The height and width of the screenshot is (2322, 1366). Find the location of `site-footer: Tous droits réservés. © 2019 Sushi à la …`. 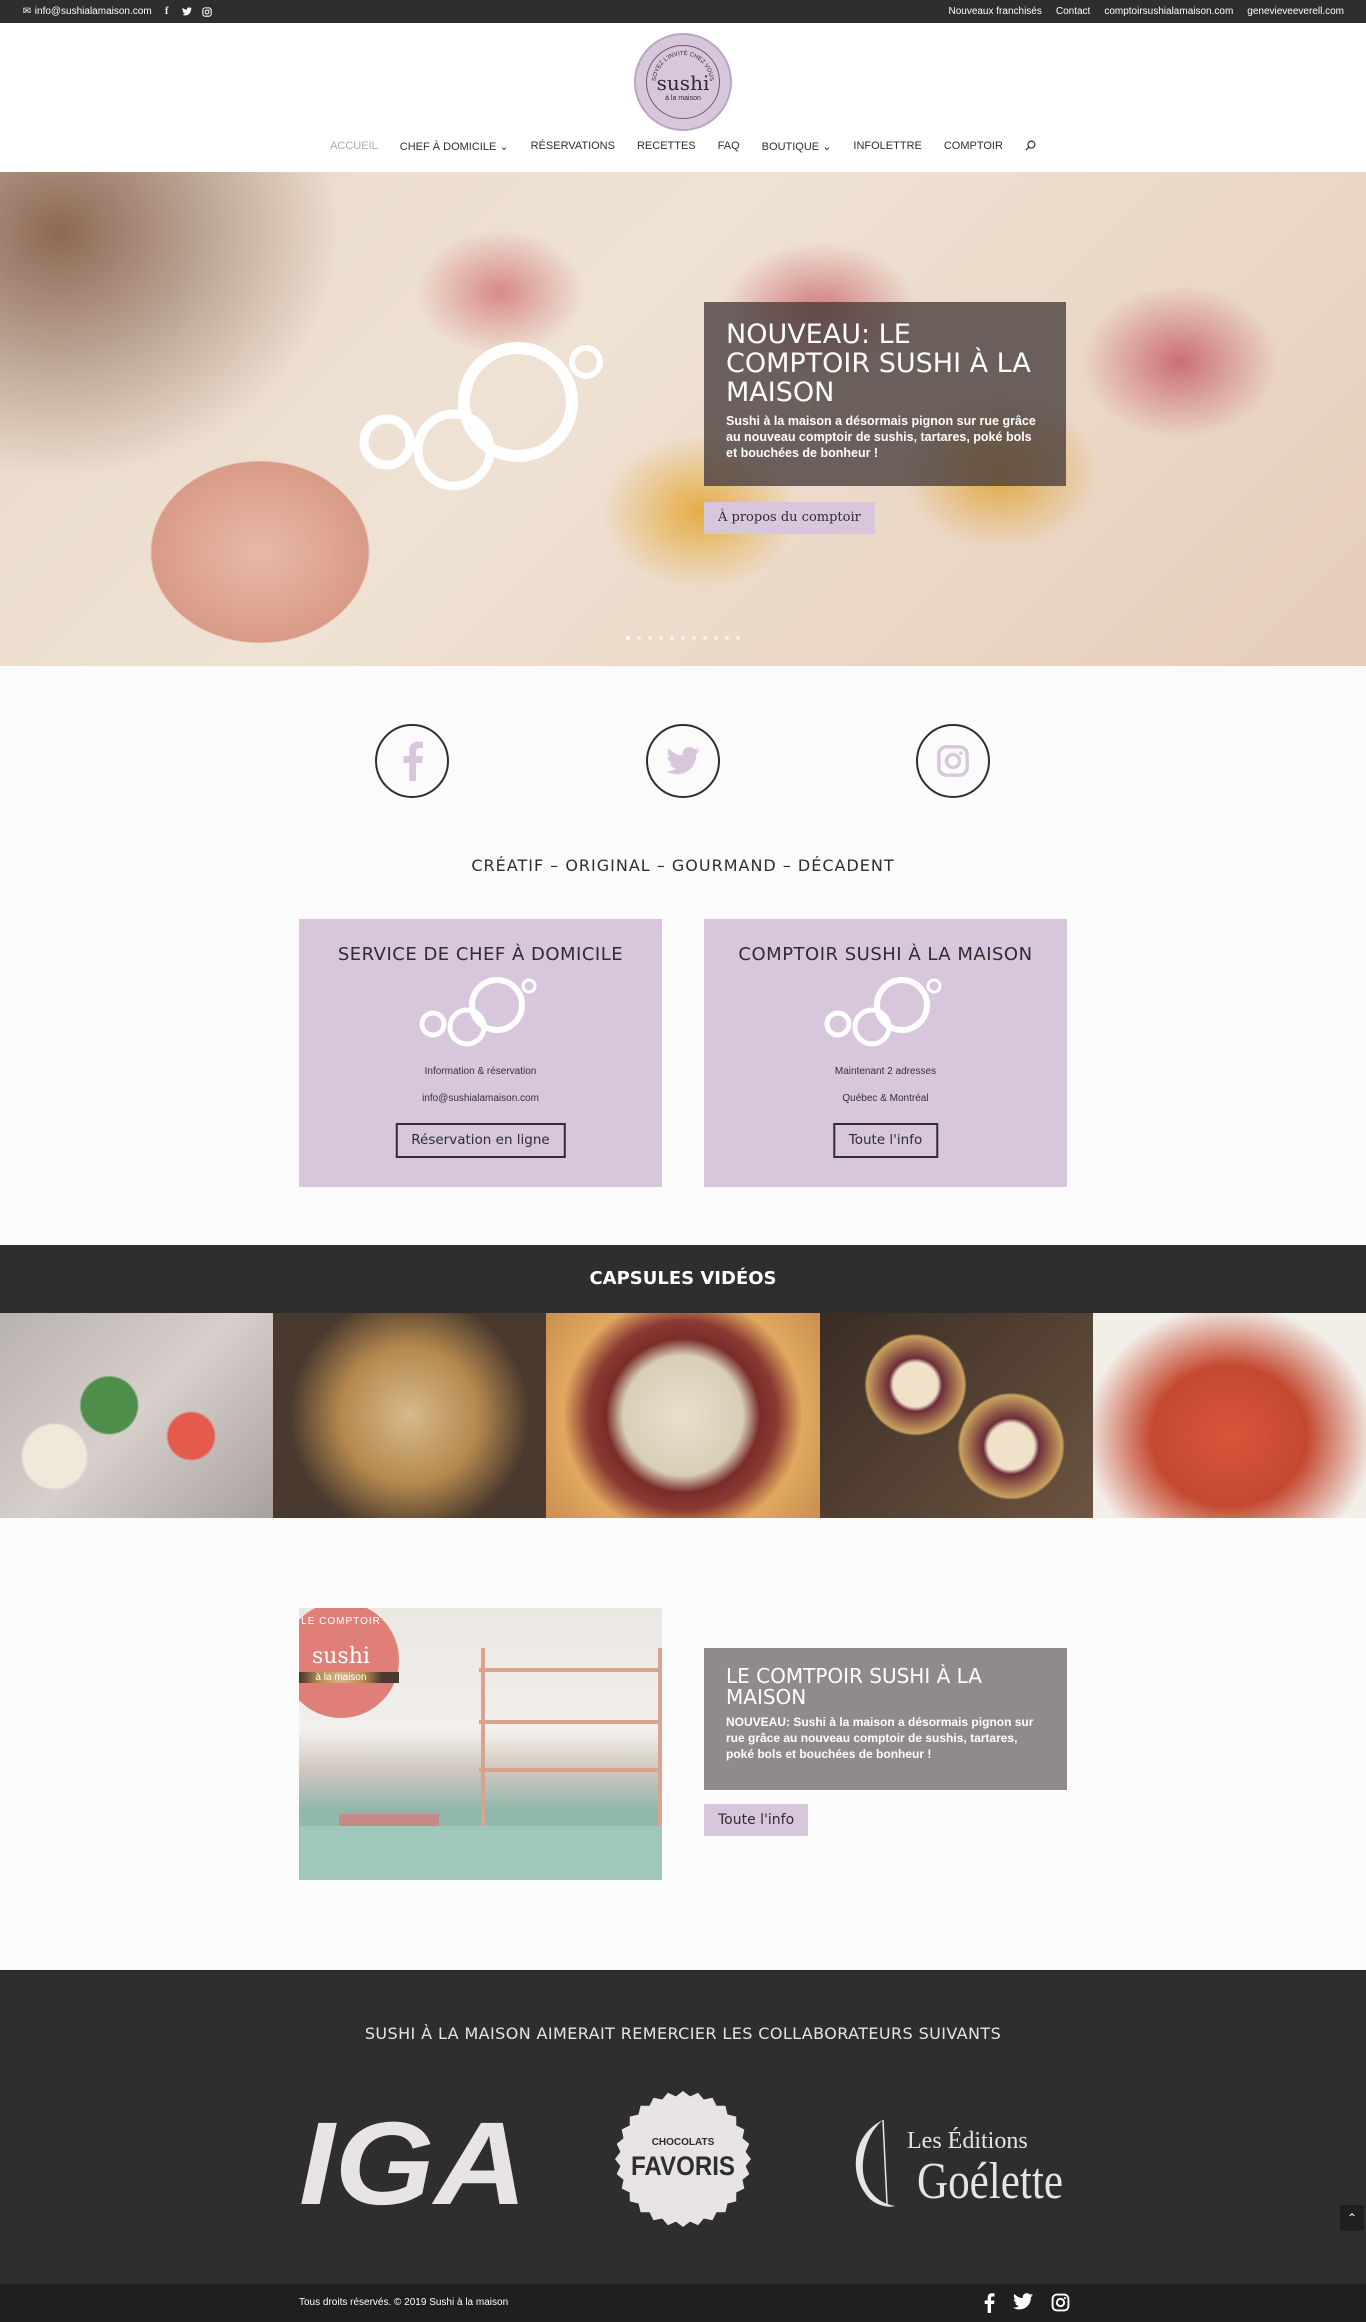

site-footer: Tous droits réservés. © 2019 Sushi à la … is located at coordinates (683, 2303).